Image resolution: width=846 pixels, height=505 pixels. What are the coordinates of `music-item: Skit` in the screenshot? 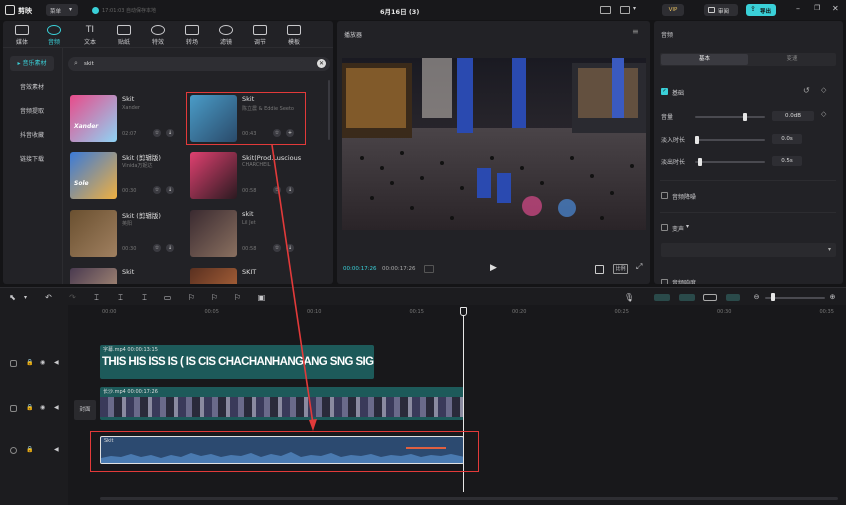 It's located at (125, 276).